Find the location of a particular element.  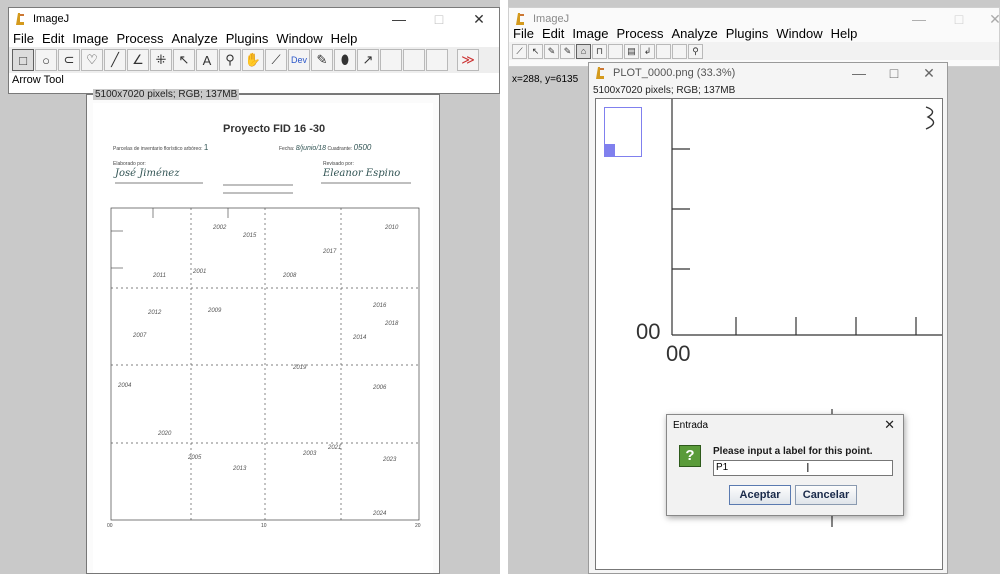

tree-tag-label: 2015 is located at coordinates (250, 236).